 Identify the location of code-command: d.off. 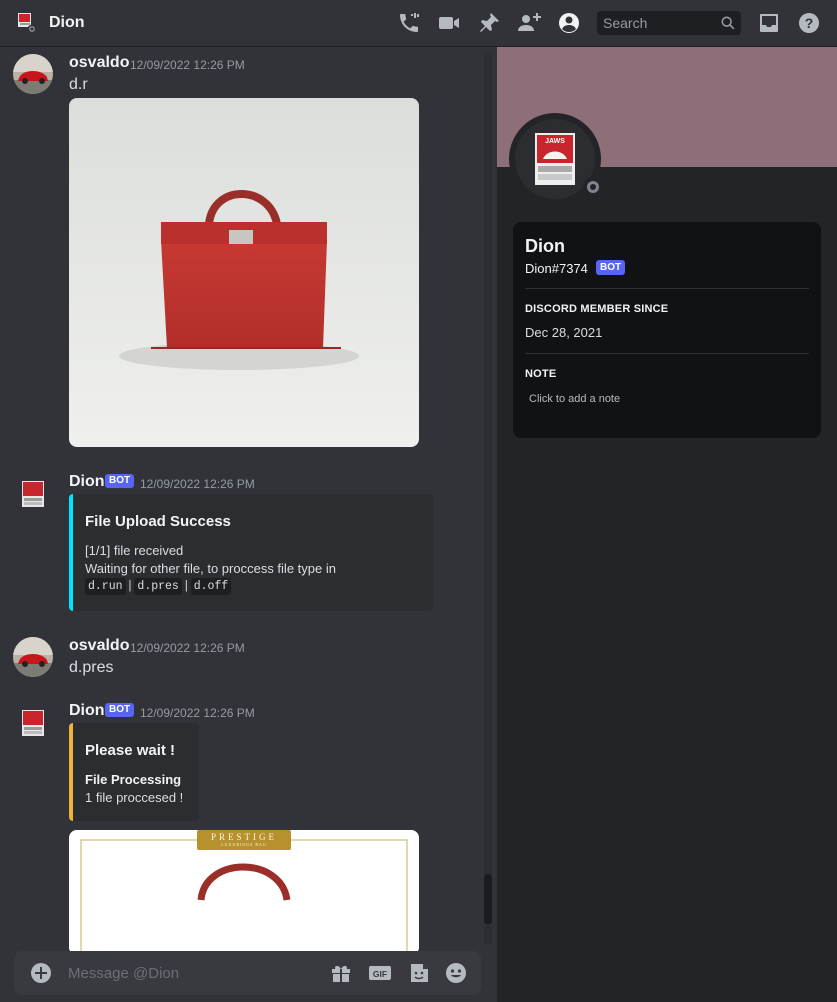
(211, 586).